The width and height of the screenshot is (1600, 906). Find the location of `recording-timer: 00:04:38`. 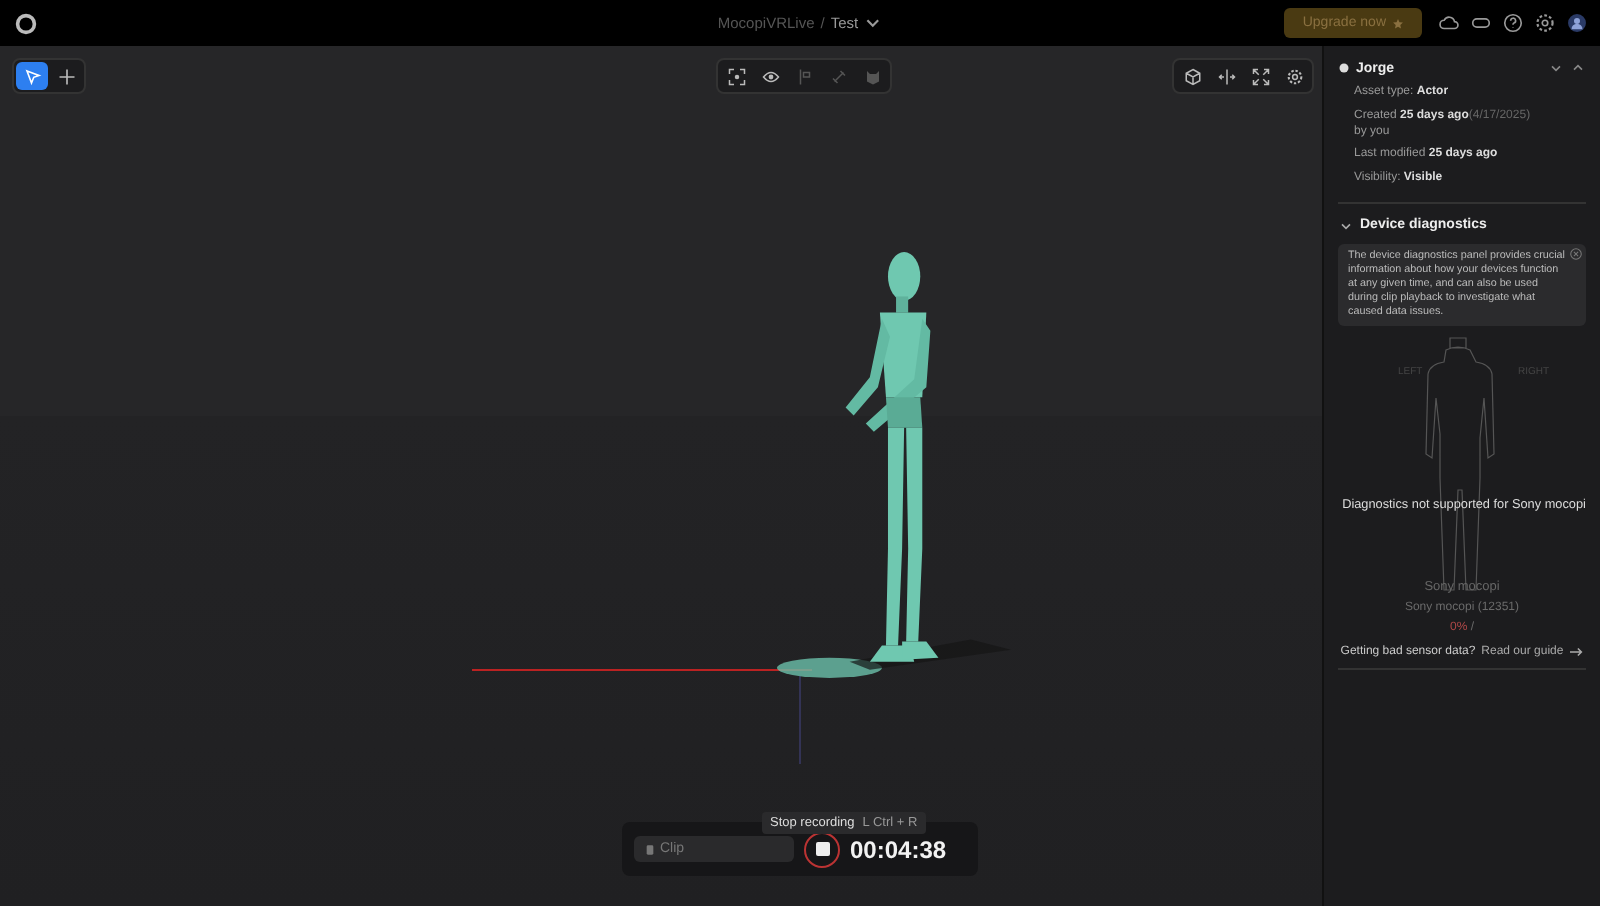

recording-timer: 00:04:38 is located at coordinates (898, 849).